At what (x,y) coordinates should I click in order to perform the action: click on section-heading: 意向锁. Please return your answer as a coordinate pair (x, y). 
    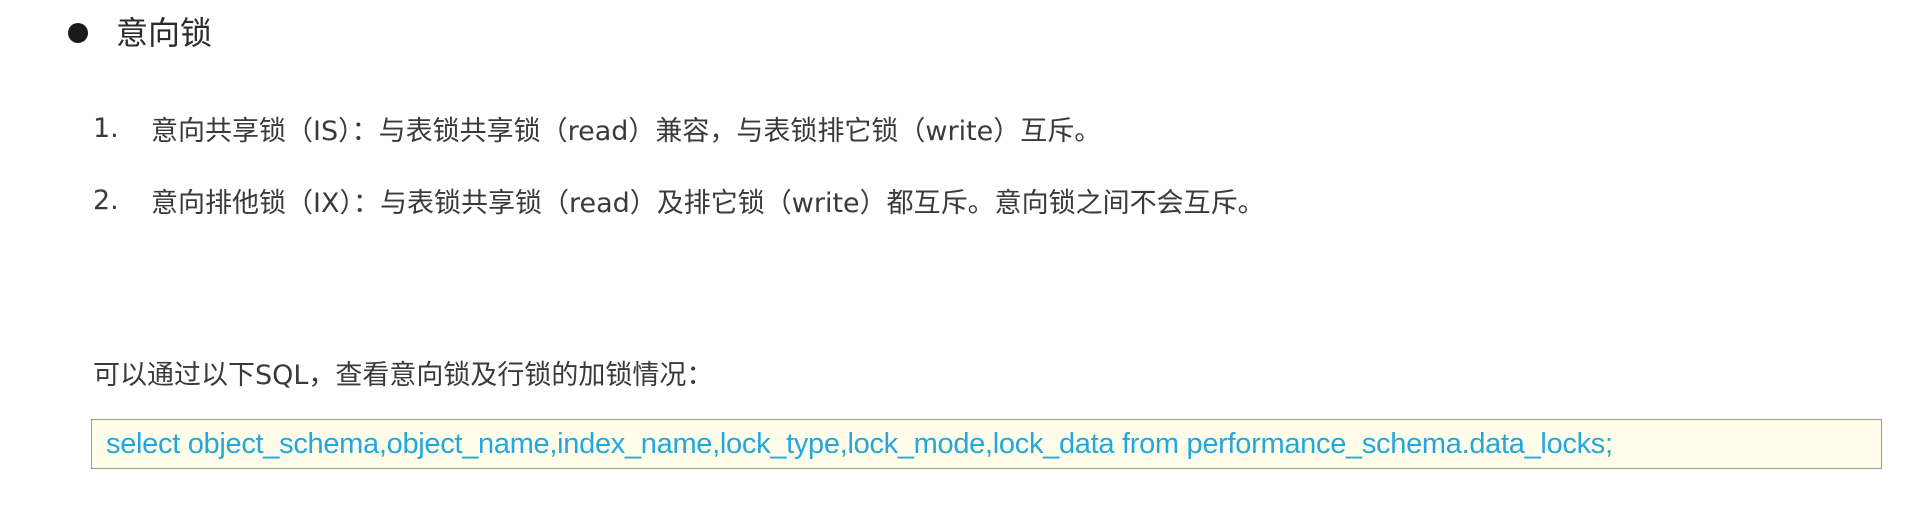
    Looking at the image, I should click on (140, 33).